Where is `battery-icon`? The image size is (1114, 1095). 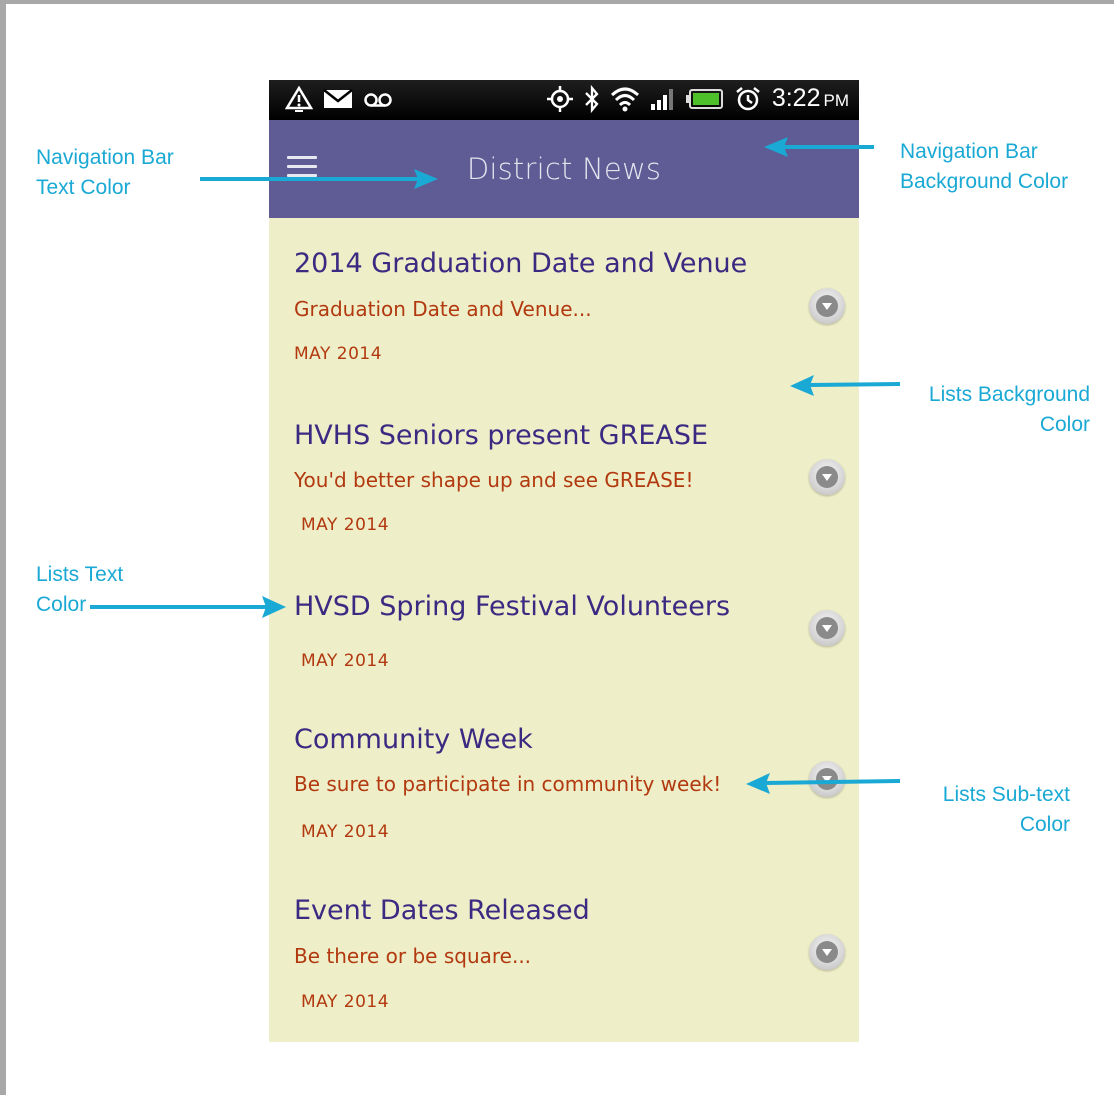 battery-icon is located at coordinates (704, 99).